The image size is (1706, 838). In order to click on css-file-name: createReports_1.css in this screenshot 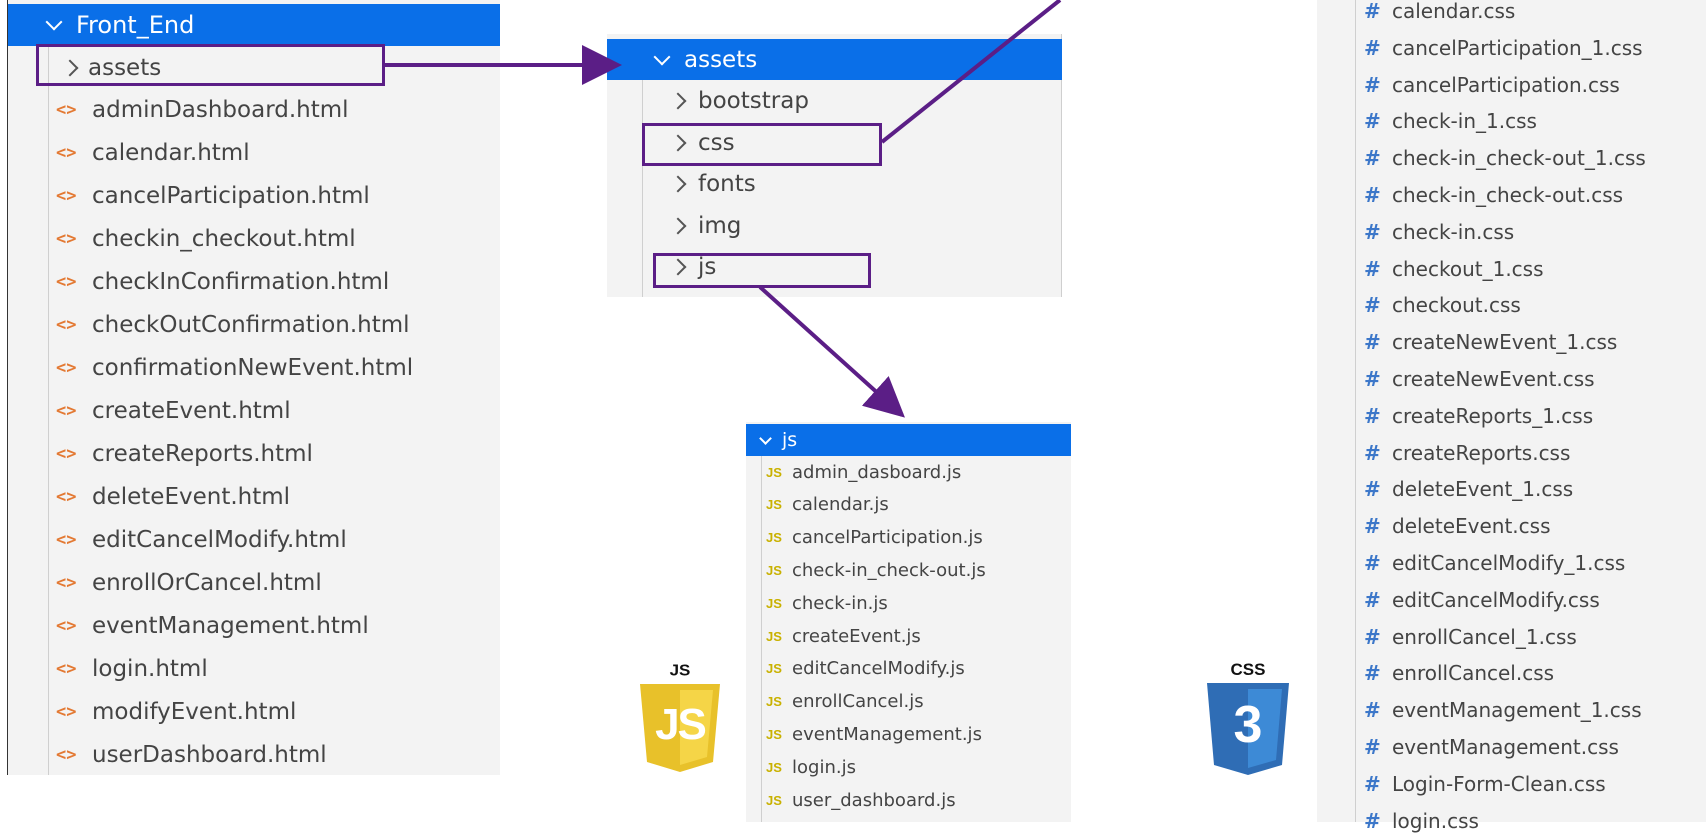, I will do `click(1493, 415)`.